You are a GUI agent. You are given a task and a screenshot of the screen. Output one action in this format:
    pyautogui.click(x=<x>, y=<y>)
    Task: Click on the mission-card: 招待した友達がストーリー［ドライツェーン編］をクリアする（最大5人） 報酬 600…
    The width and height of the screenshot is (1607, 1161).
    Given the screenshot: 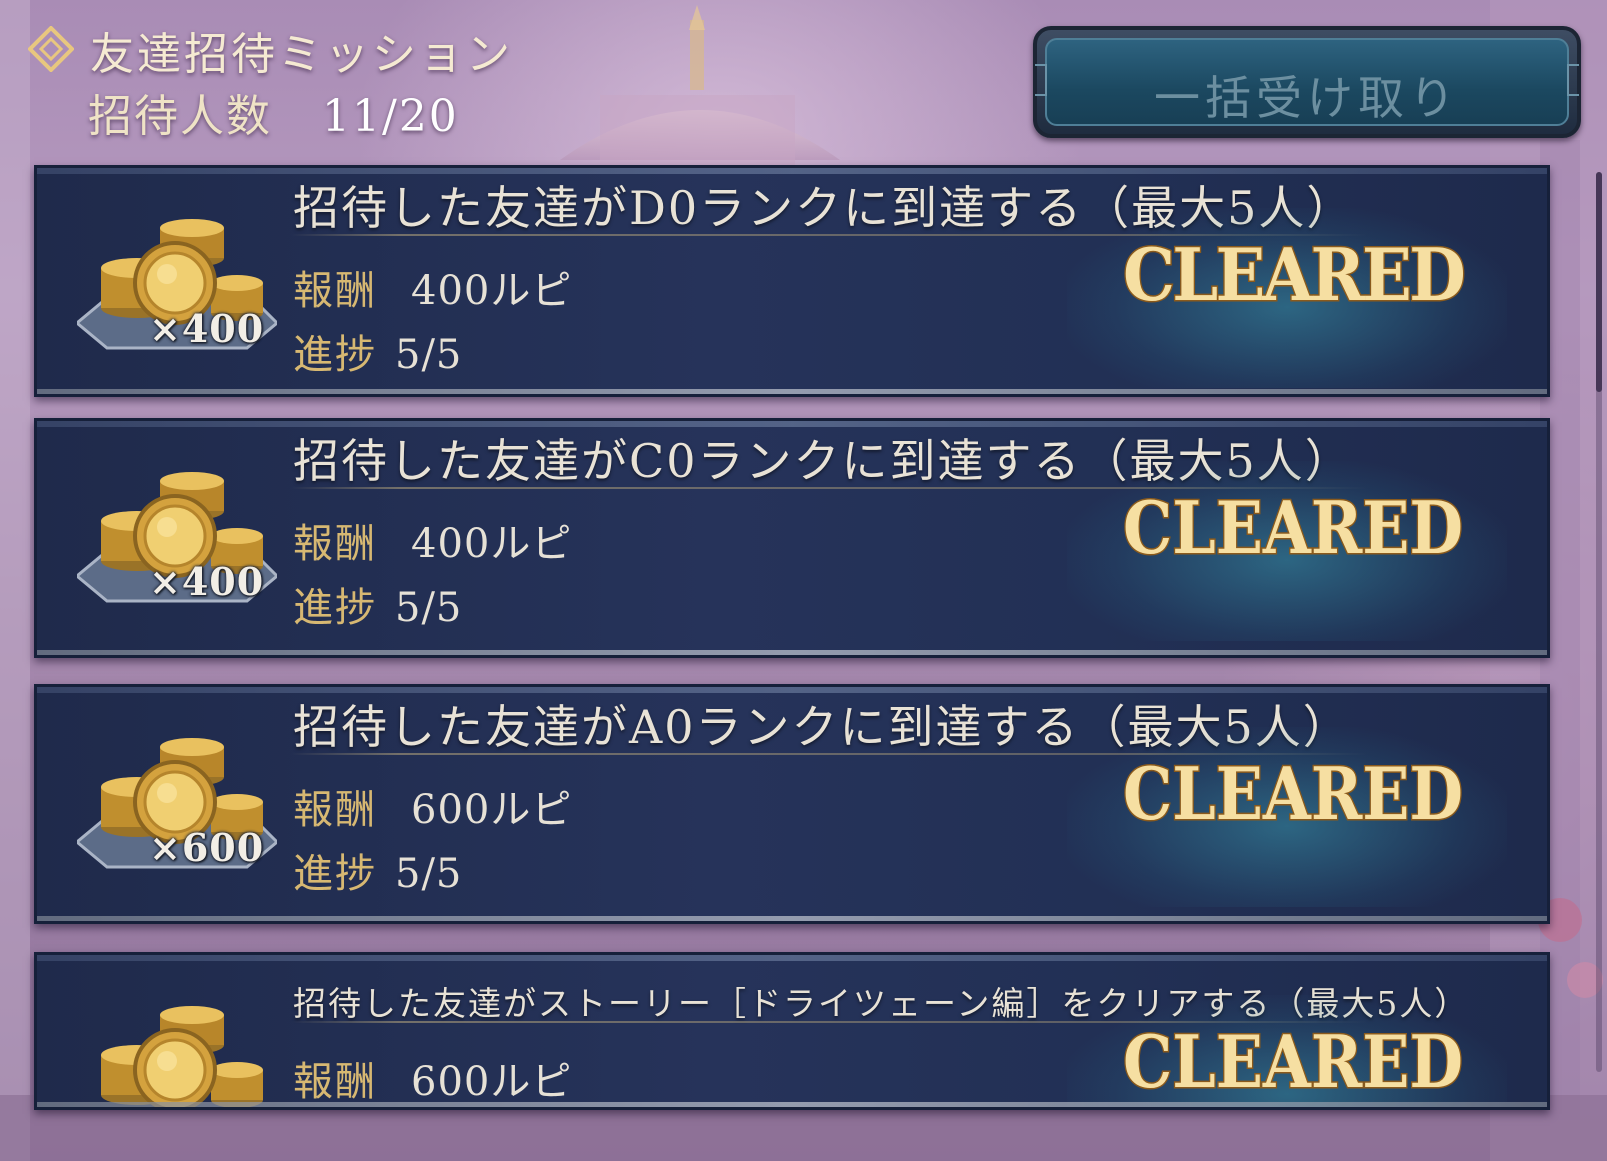 What is the action you would take?
    pyautogui.click(x=792, y=1031)
    